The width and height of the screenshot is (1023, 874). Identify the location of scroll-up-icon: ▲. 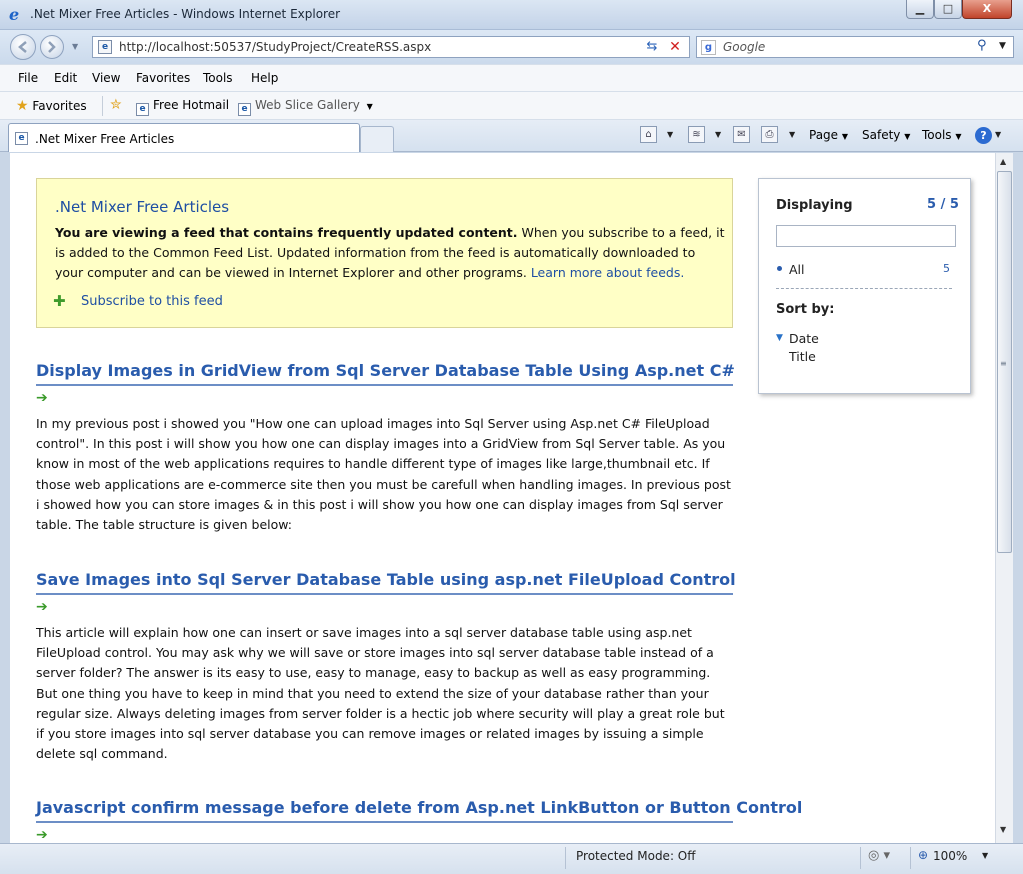
(1003, 161).